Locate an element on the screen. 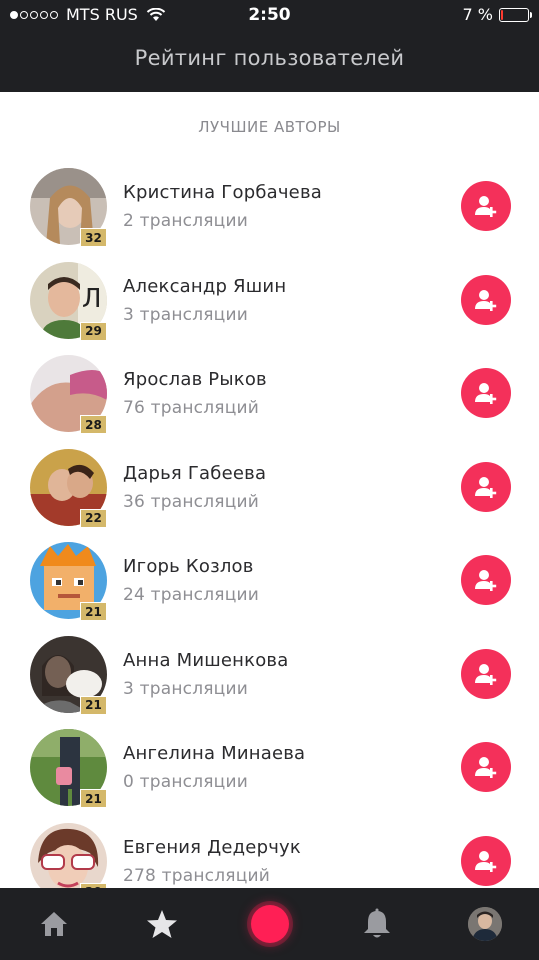 The height and width of the screenshot is (960, 539). clock: 2:50 is located at coordinates (269, 15).